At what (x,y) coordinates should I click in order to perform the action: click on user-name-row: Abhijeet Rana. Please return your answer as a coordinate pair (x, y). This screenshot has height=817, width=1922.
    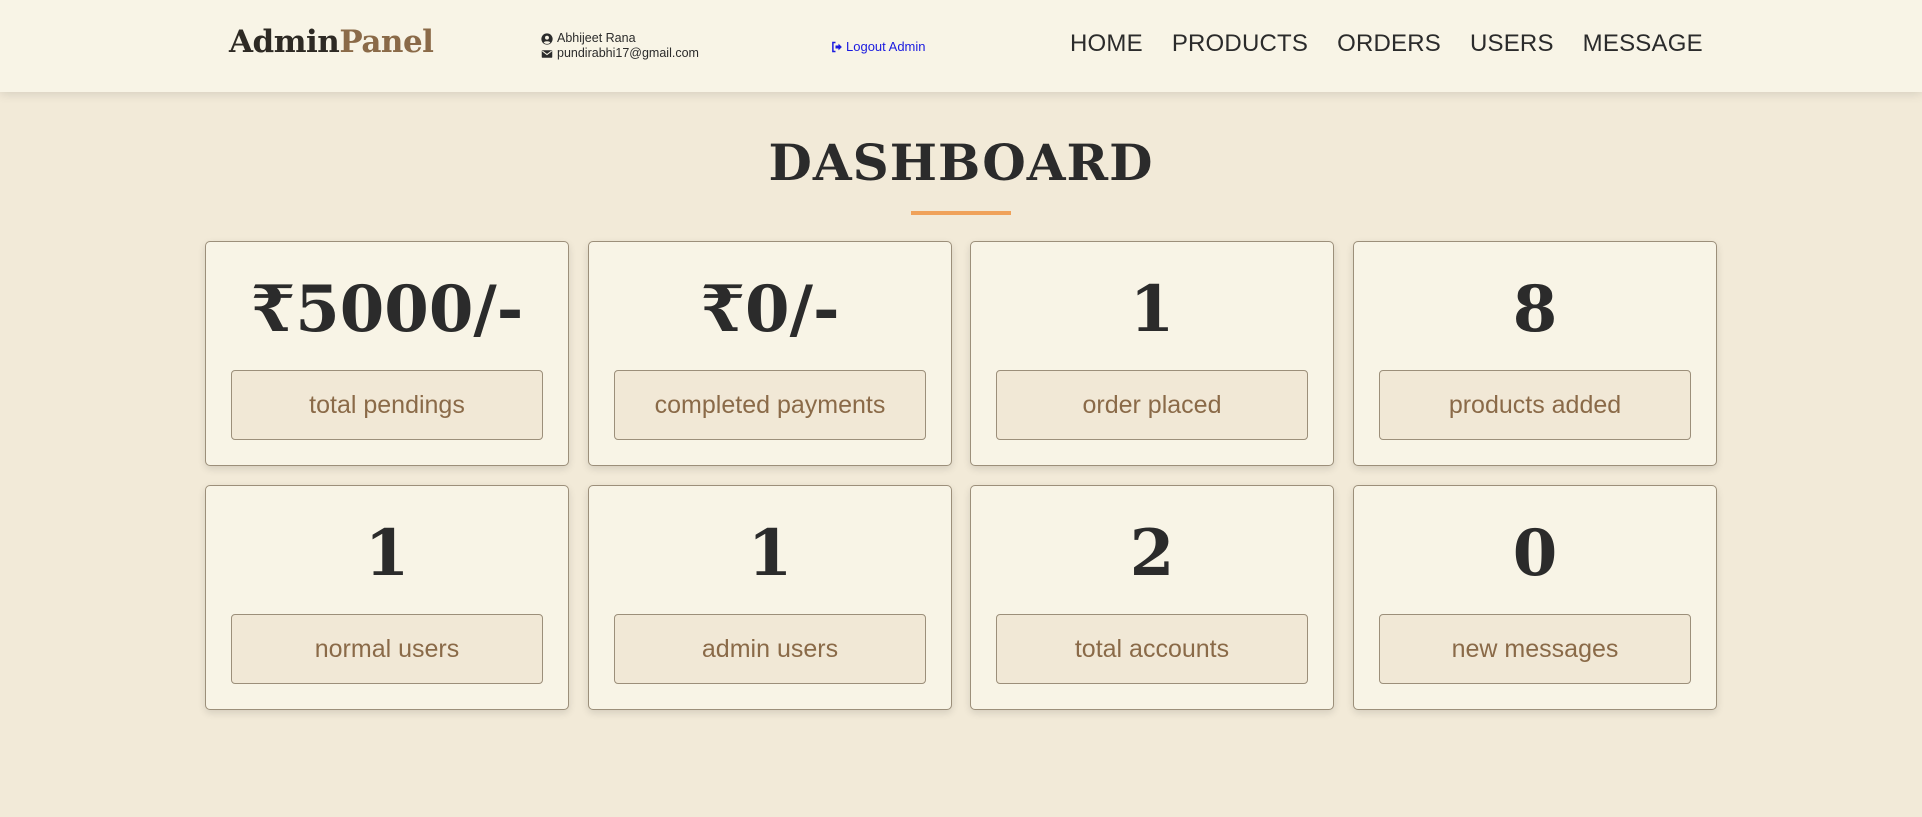
    Looking at the image, I should click on (620, 38).